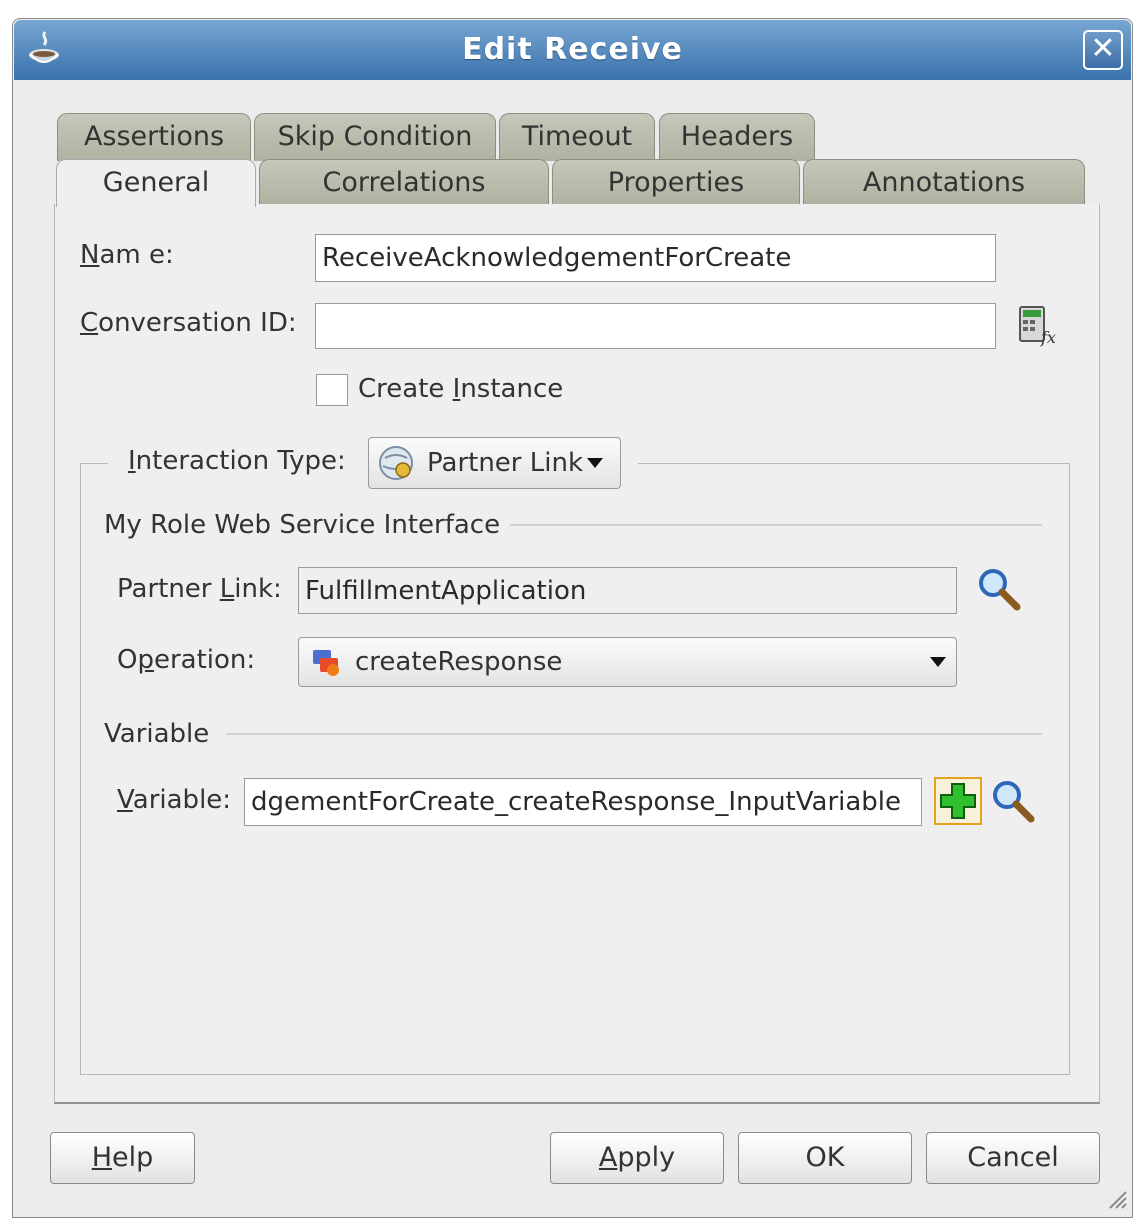  Describe the element at coordinates (505, 463) in the screenshot. I see `interaction-type-value: Partner Link` at that location.